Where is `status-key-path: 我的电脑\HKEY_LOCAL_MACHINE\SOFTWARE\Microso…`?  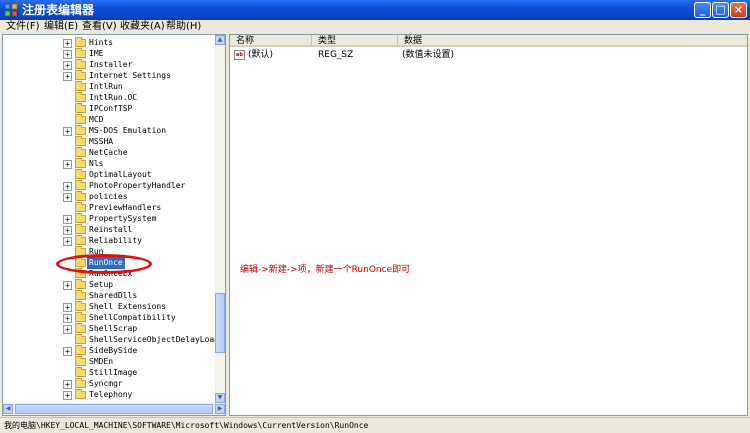
status-key-path: 我的电脑\HKEY_LOCAL_MACHINE\SOFTWARE\Microso… is located at coordinates (186, 425).